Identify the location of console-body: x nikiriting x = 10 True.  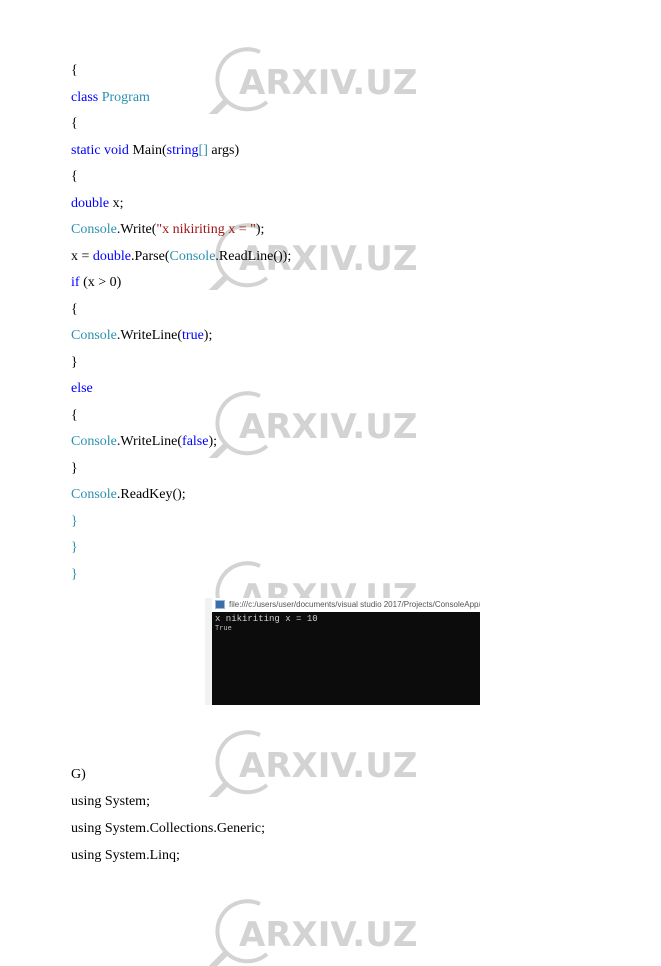
(346, 658).